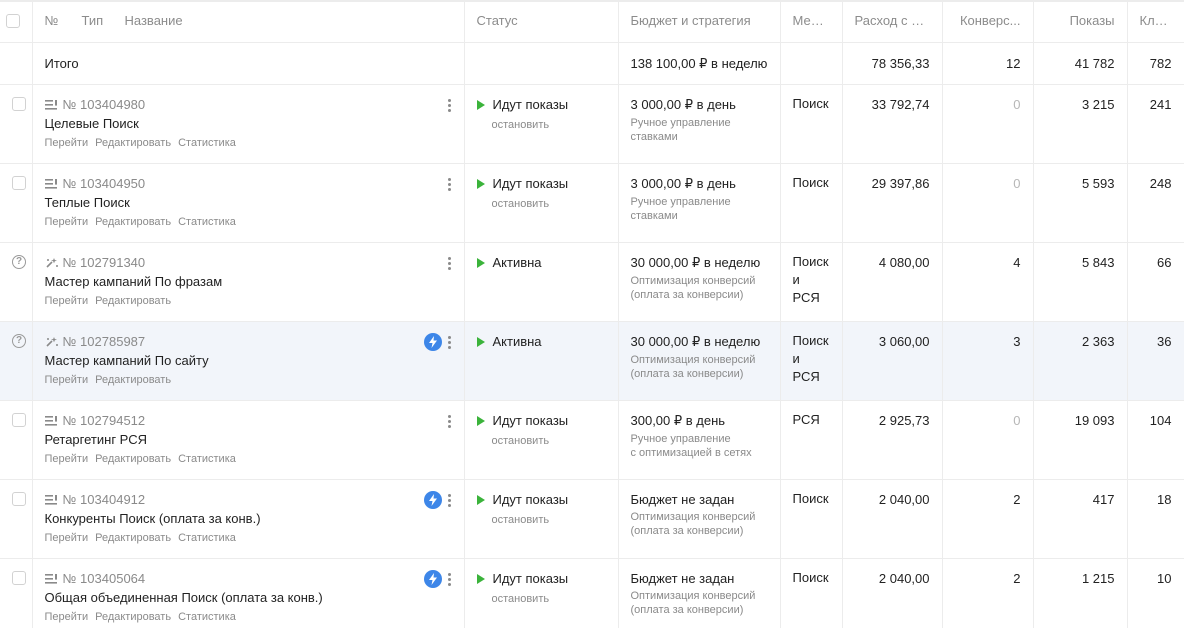  Describe the element at coordinates (806, 419) in the screenshot. I see `places-value: РСЯ` at that location.